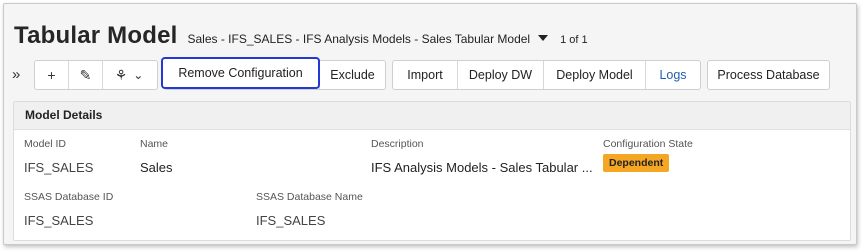 The height and width of the screenshot is (251, 862). I want to click on name-label: Name, so click(154, 144).